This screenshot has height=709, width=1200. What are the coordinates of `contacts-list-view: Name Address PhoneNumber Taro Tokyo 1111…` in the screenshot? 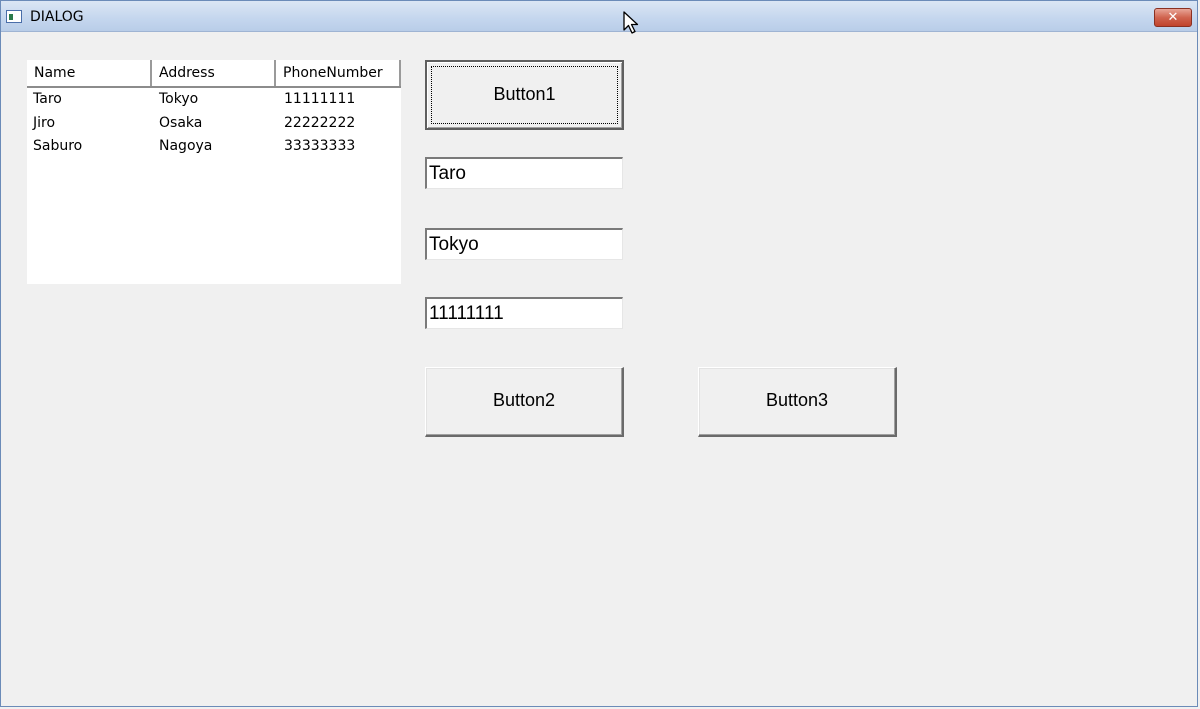 It's located at (214, 172).